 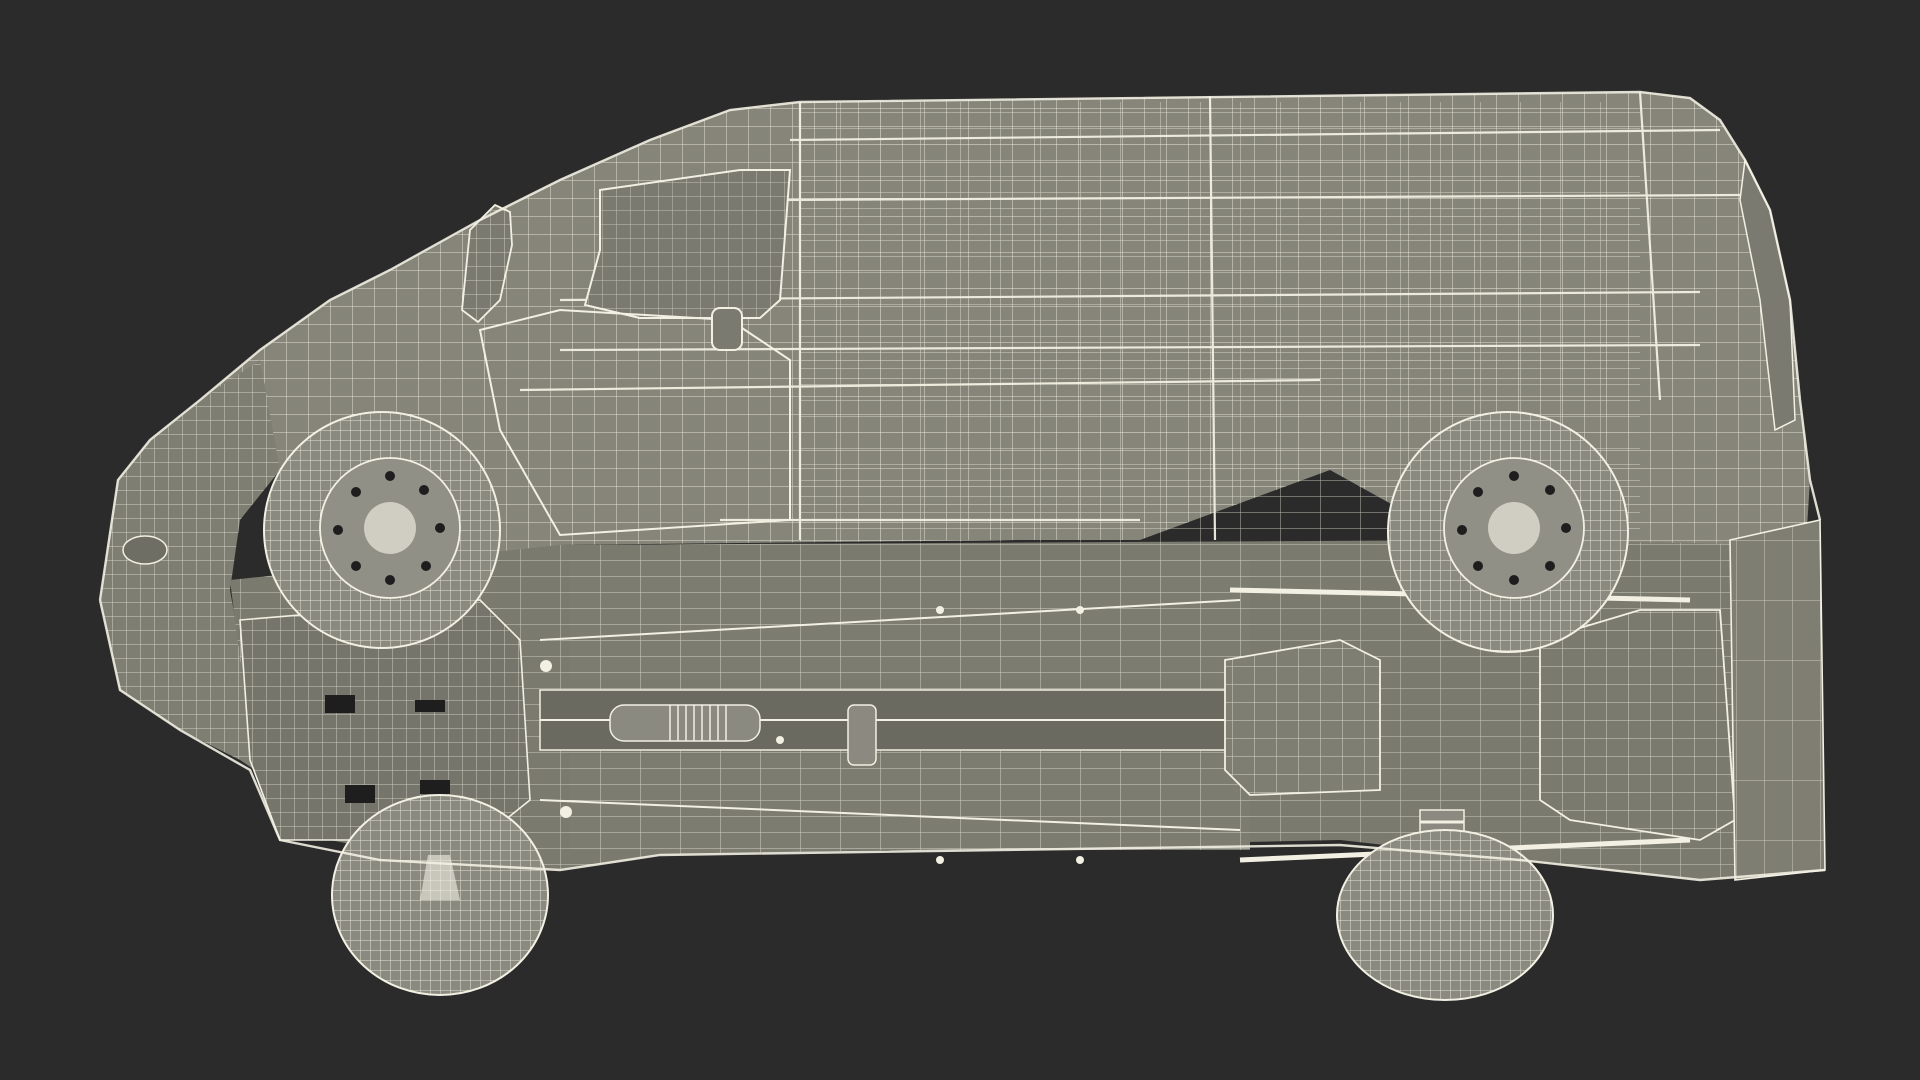 I want to click on rear-lower-wheel, so click(x=1445, y=915).